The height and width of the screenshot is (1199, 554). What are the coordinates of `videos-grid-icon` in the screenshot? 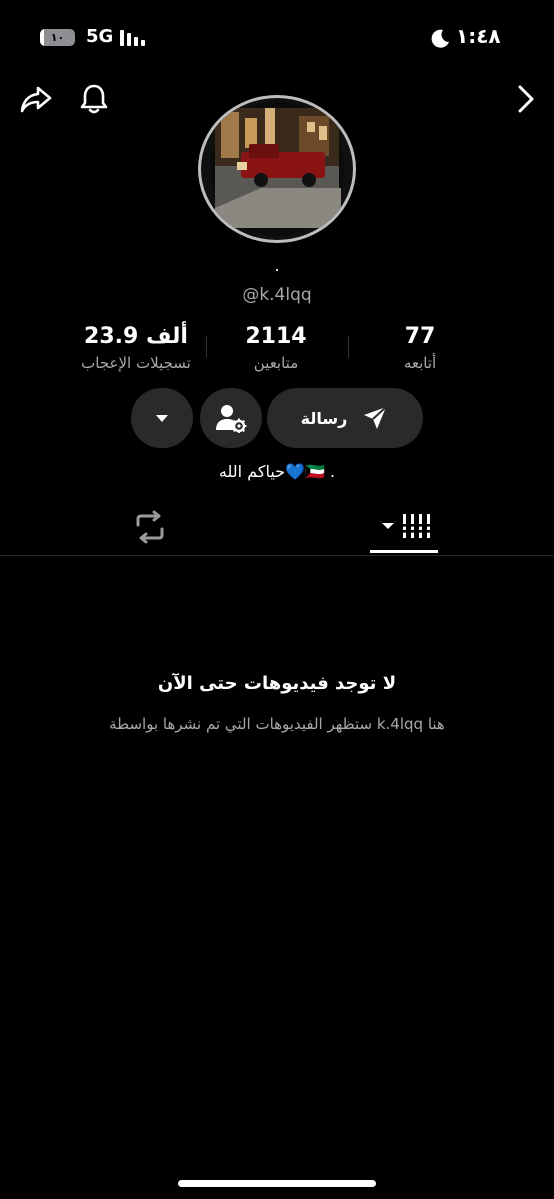 It's located at (406, 527).